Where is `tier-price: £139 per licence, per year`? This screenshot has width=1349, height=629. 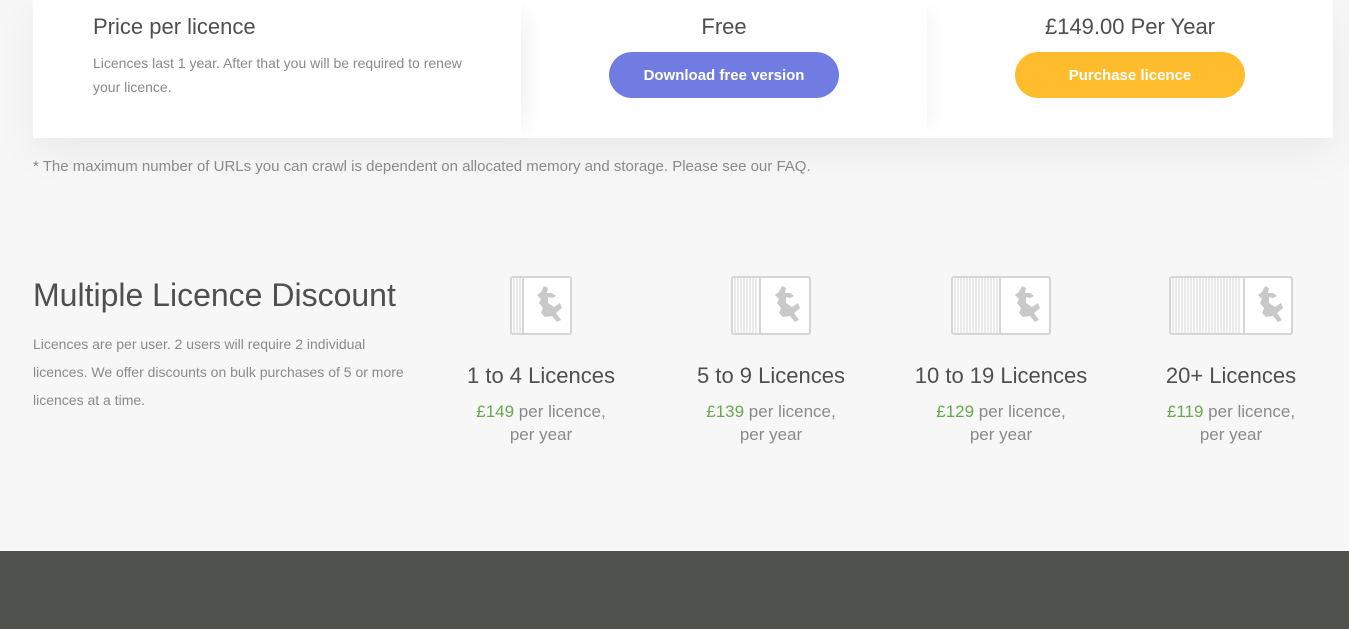
tier-price: £139 per licence, per year is located at coordinates (771, 423).